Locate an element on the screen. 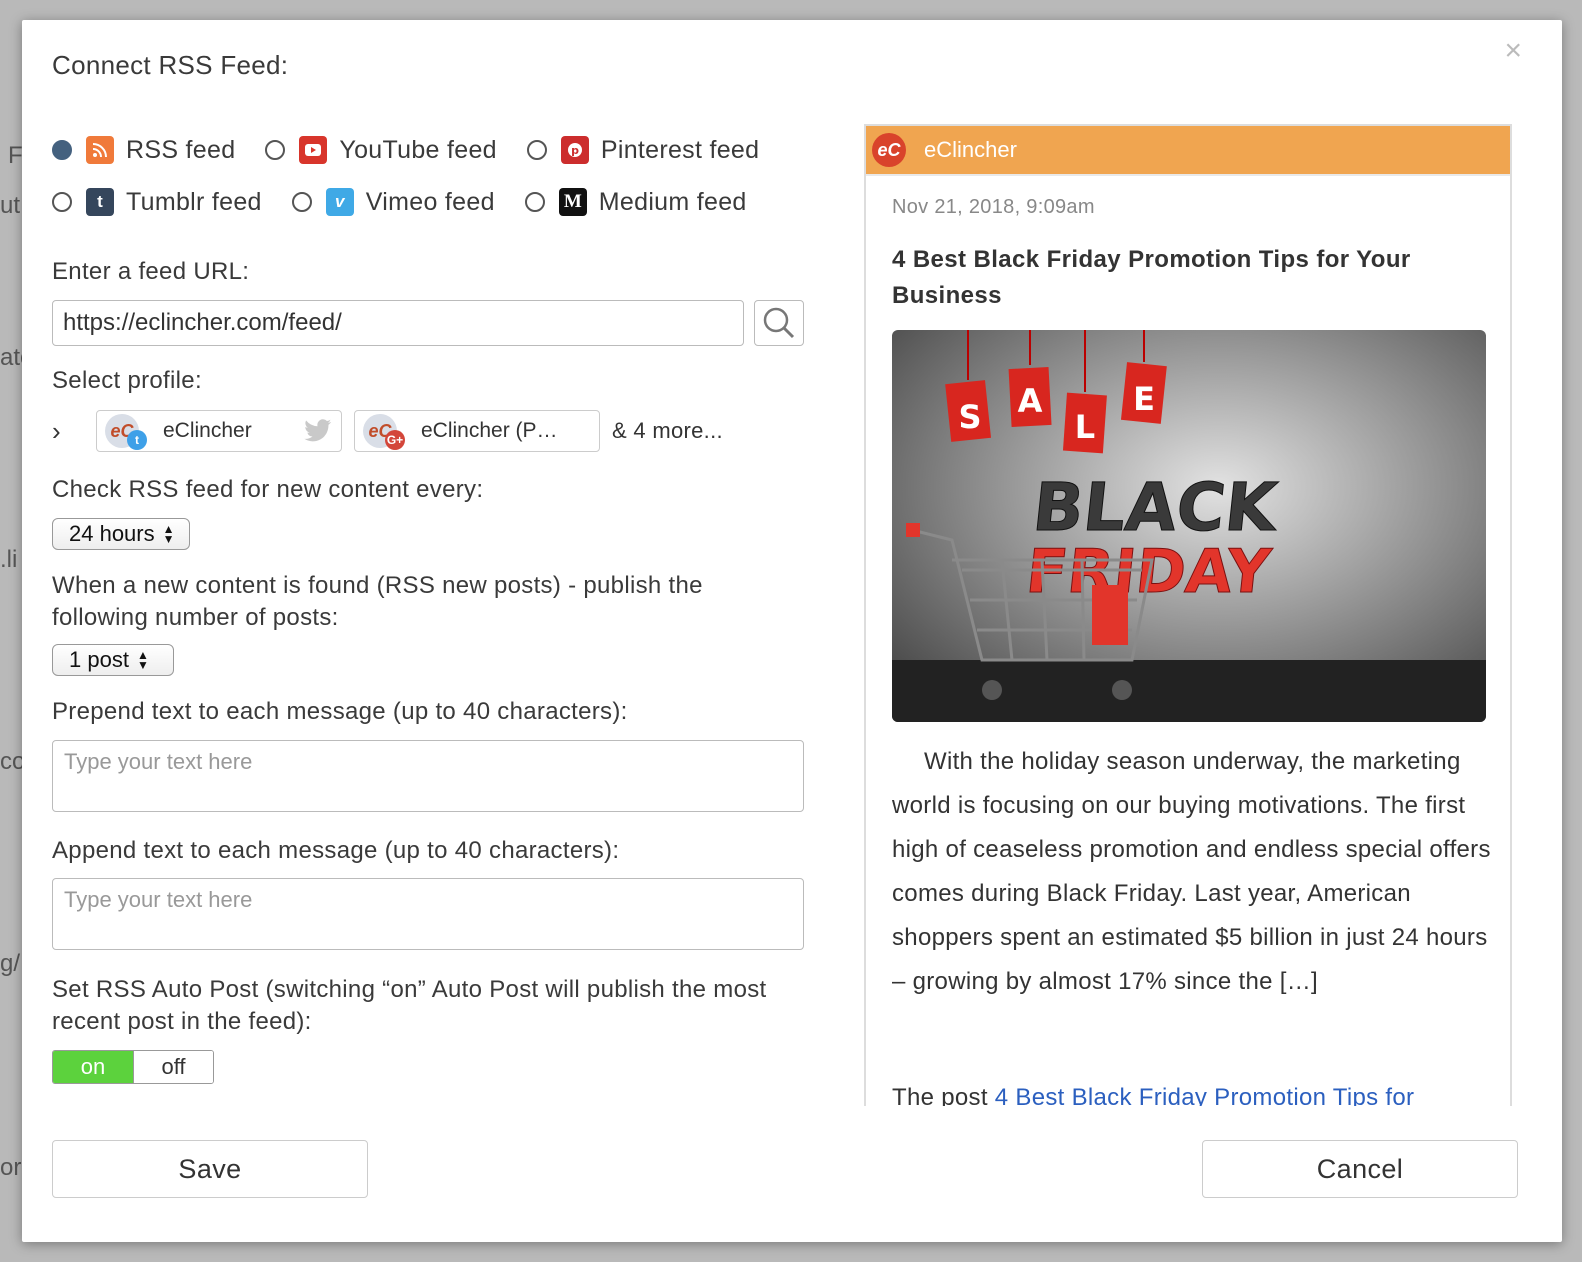 Image resolution: width=1582 pixels, height=1262 pixels. feed-option-pinterest: p Pinterest feed is located at coordinates (643, 150).